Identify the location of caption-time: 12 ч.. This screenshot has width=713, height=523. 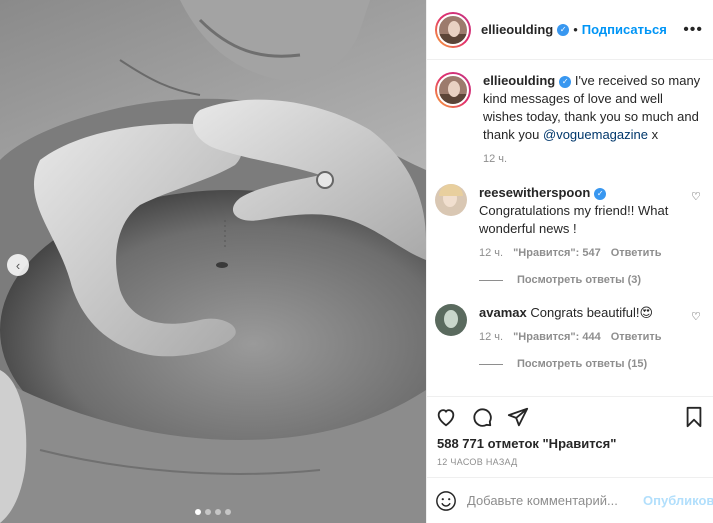
(495, 159).